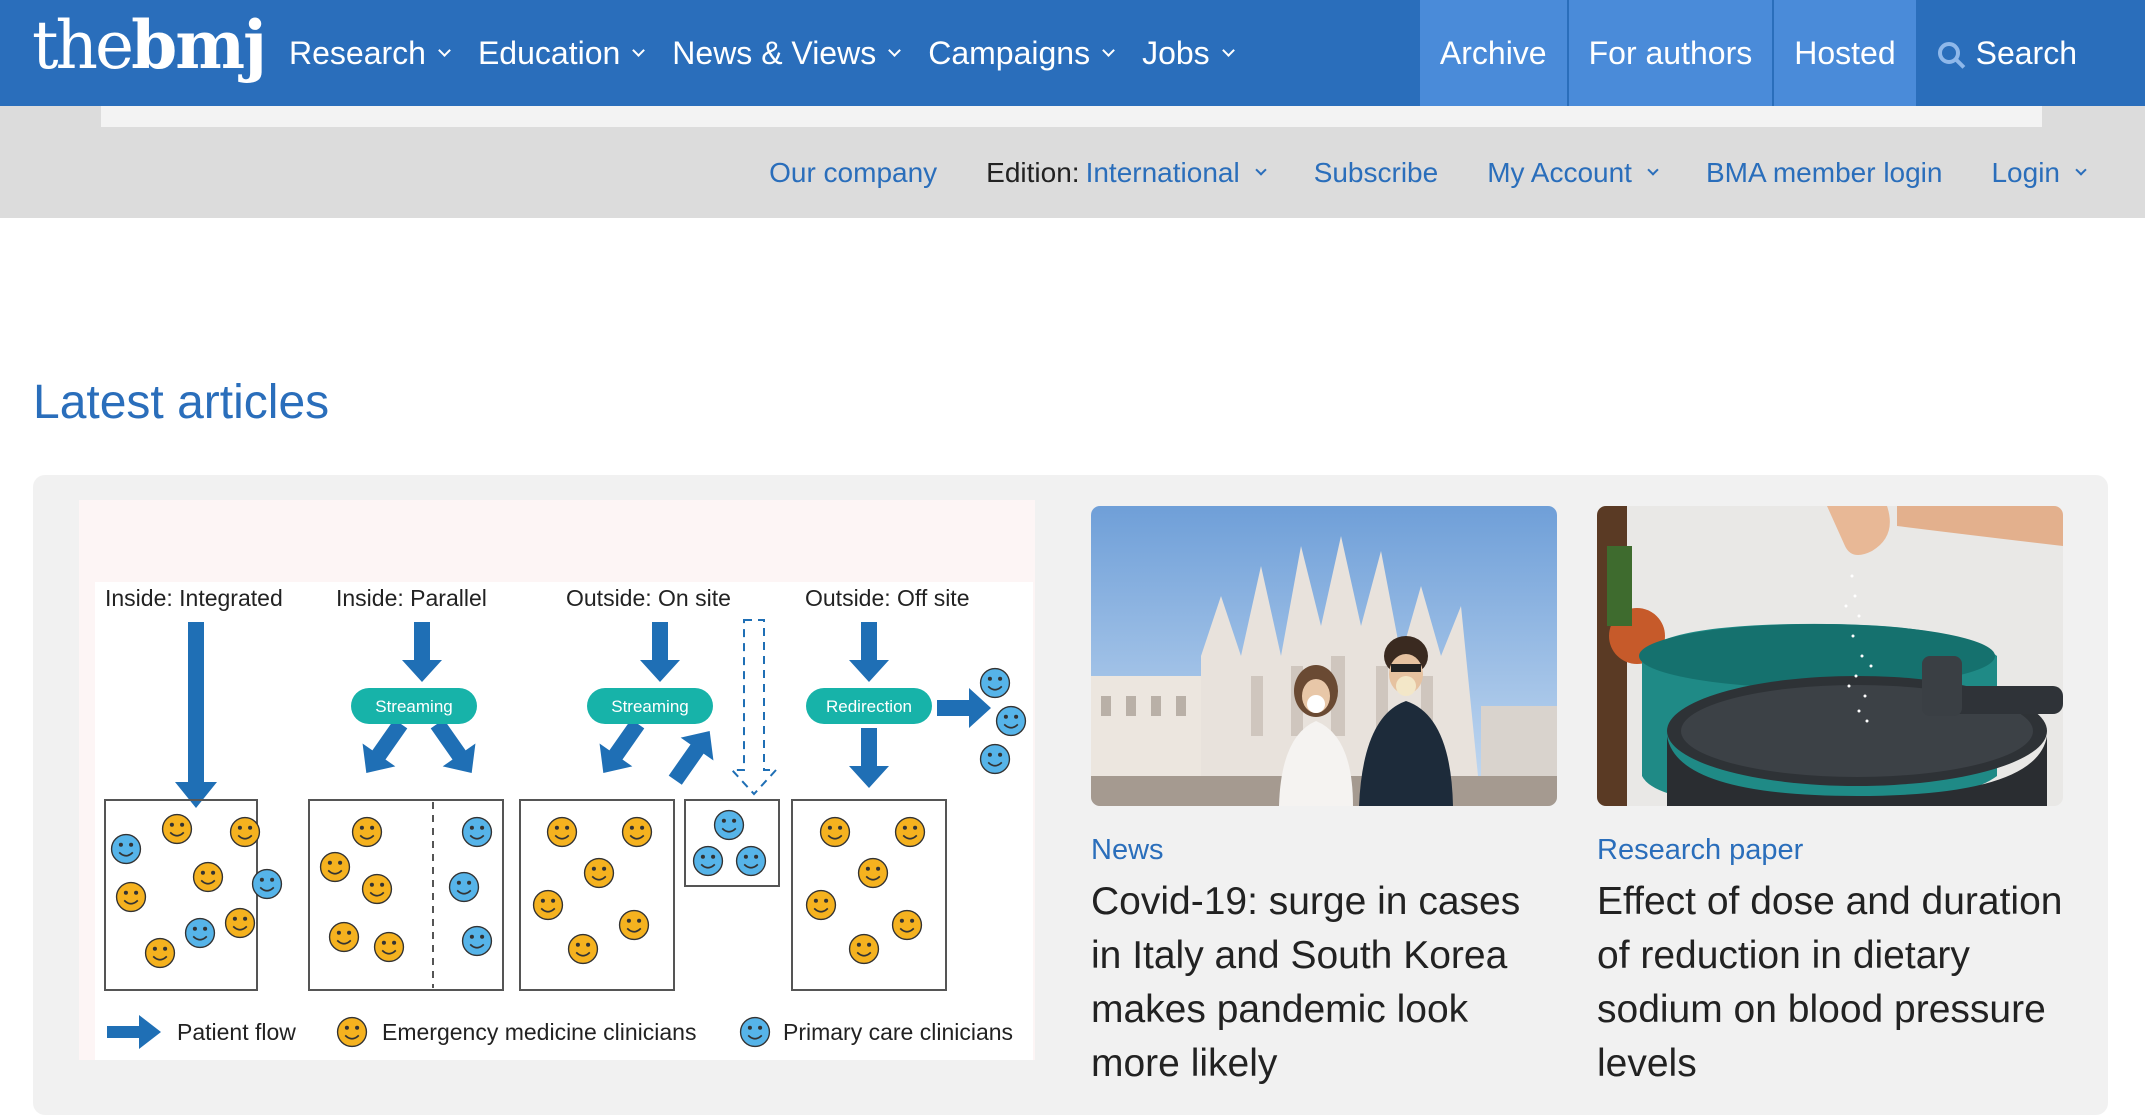  I want to click on ad-banner-strip, so click(1071, 116).